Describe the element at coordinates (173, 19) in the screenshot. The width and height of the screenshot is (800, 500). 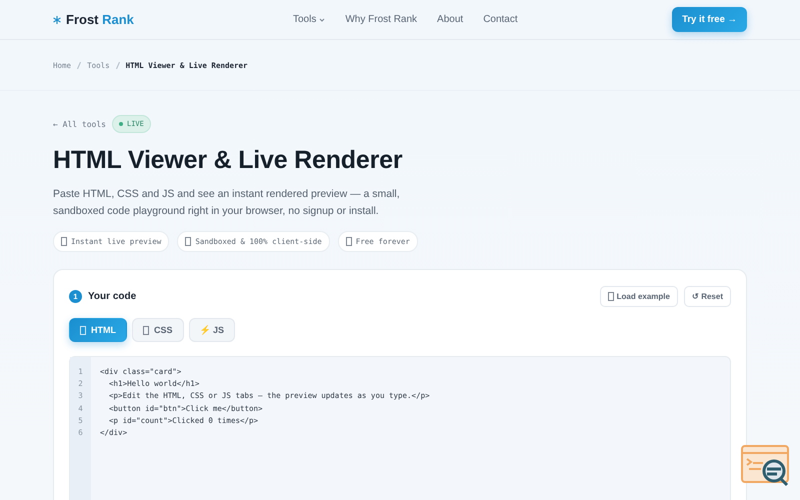
I see `brand-logo: Frost Rank` at that location.